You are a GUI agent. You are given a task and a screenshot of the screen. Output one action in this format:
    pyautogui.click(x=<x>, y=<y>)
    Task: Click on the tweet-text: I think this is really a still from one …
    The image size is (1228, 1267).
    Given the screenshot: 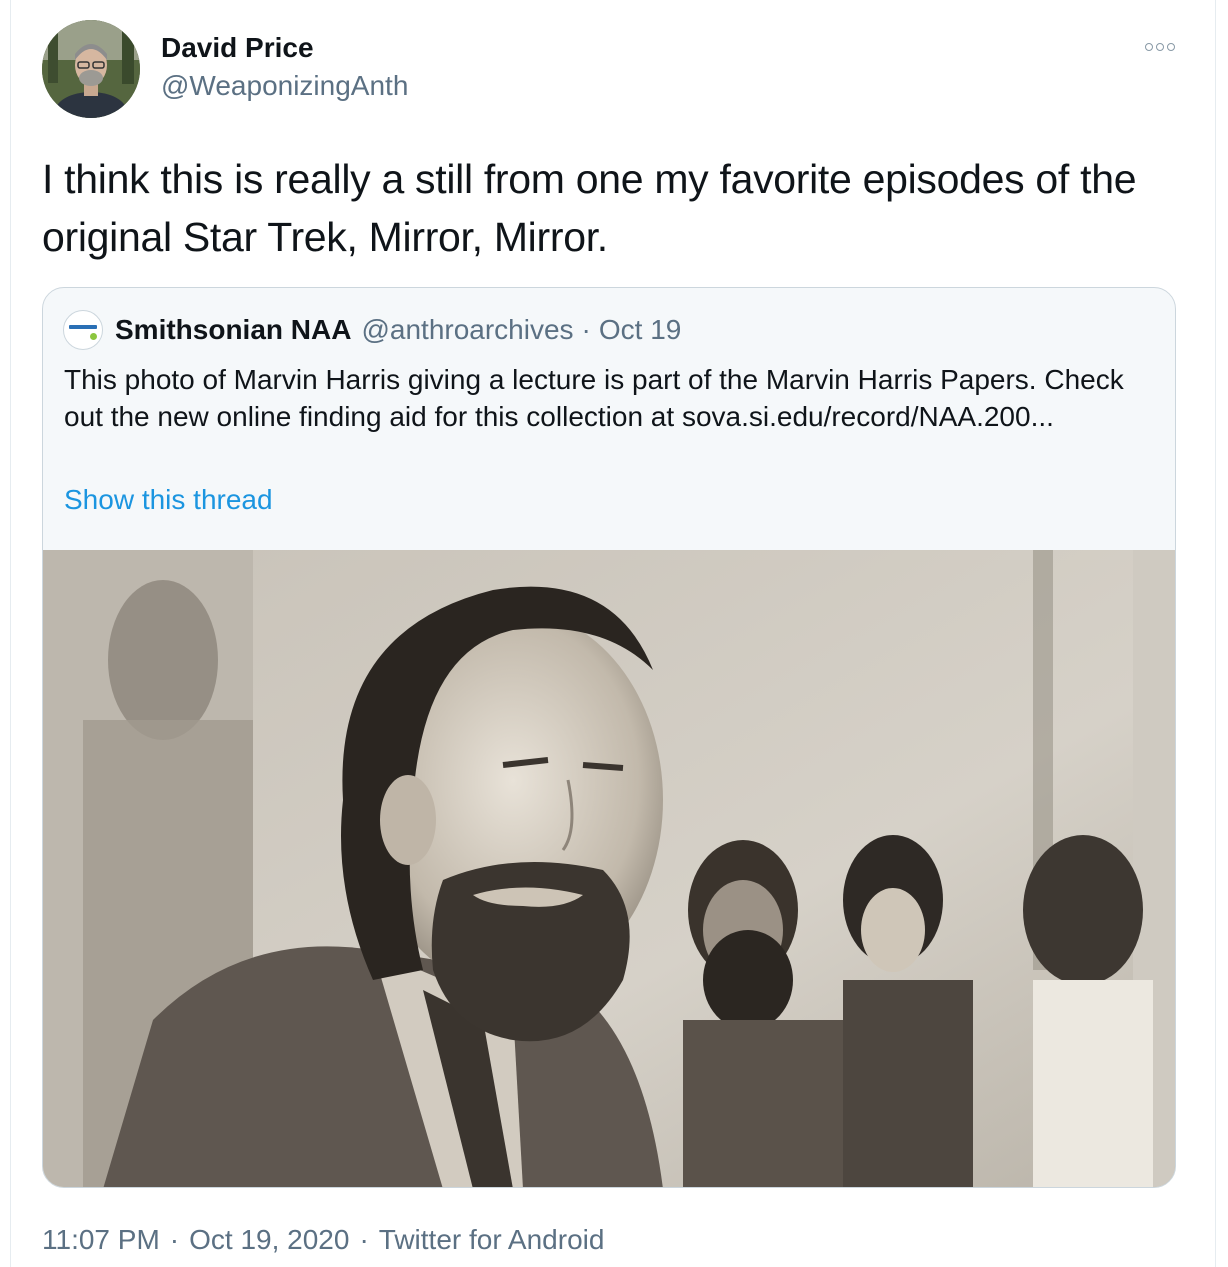 What is the action you would take?
    pyautogui.click(x=589, y=208)
    